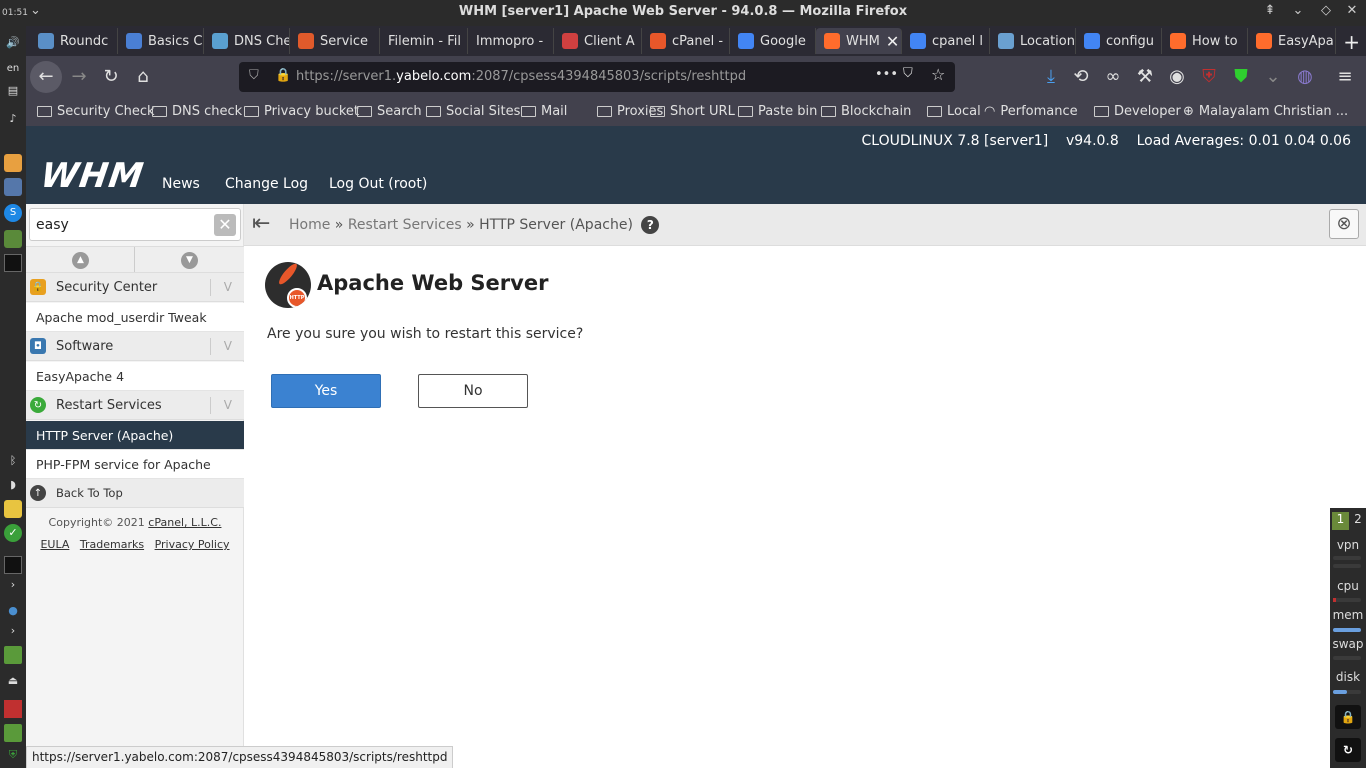  What do you see at coordinates (954, 111) in the screenshot?
I see `bookmark-11: Local` at bounding box center [954, 111].